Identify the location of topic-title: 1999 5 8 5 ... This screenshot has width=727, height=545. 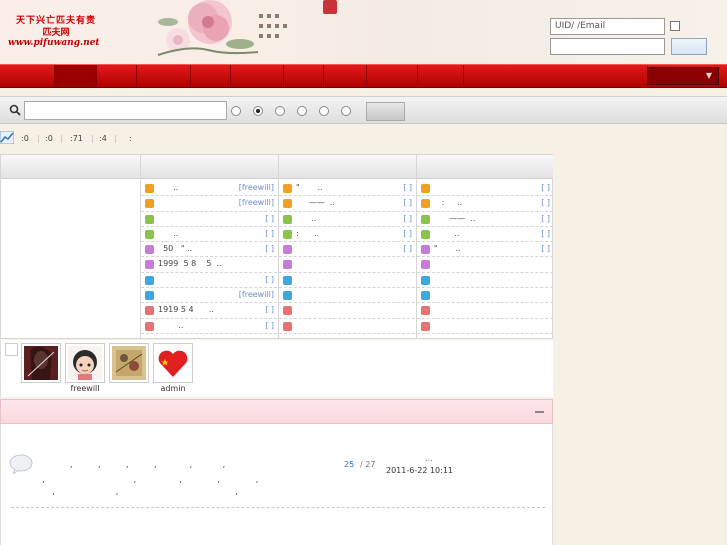
(190, 264).